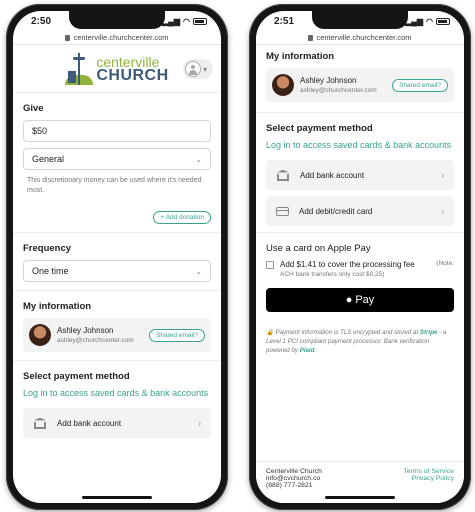 This screenshot has width=475, height=512. Describe the element at coordinates (47, 248) in the screenshot. I see `frequency-heading: Frequency` at that location.